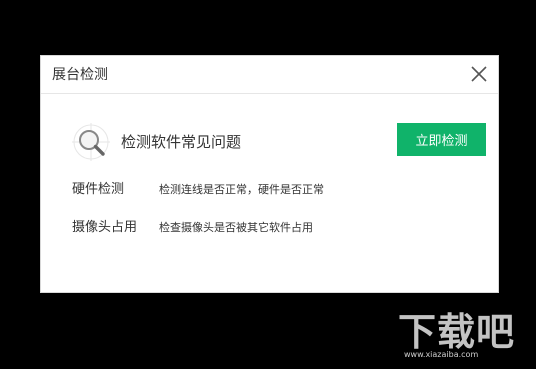 The width and height of the screenshot is (536, 369). Describe the element at coordinates (269, 75) in the screenshot. I see `dialog-titlebar: 展台检测` at that location.